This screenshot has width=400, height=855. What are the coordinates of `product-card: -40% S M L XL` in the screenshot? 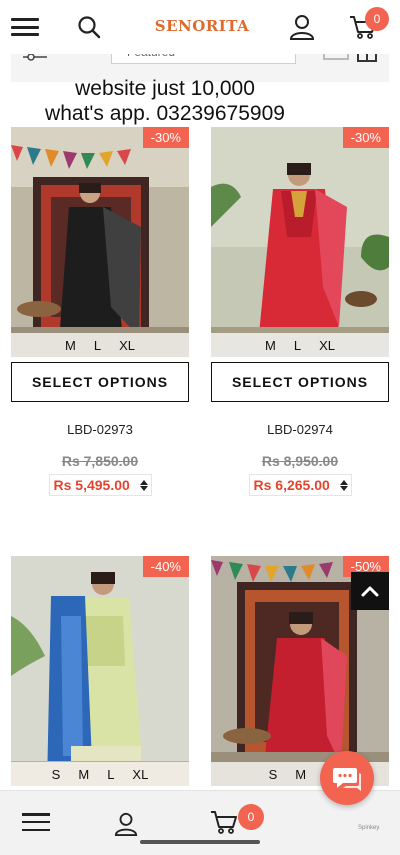 It's located at (100, 671).